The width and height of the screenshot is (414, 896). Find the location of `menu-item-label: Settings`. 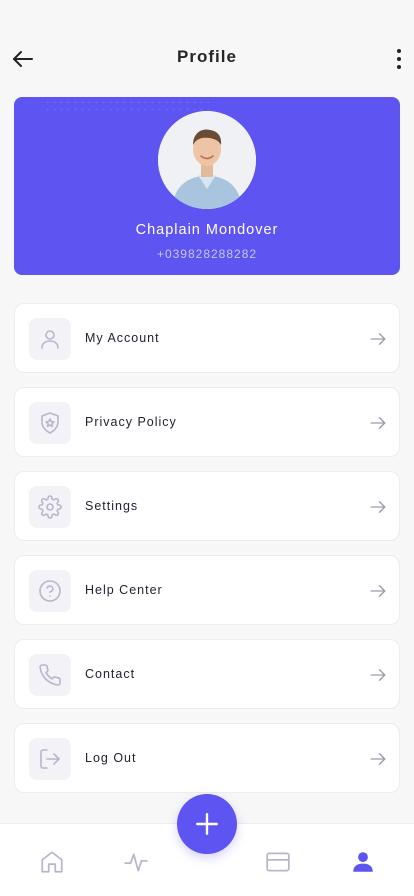

menu-item-label: Settings is located at coordinates (112, 506).